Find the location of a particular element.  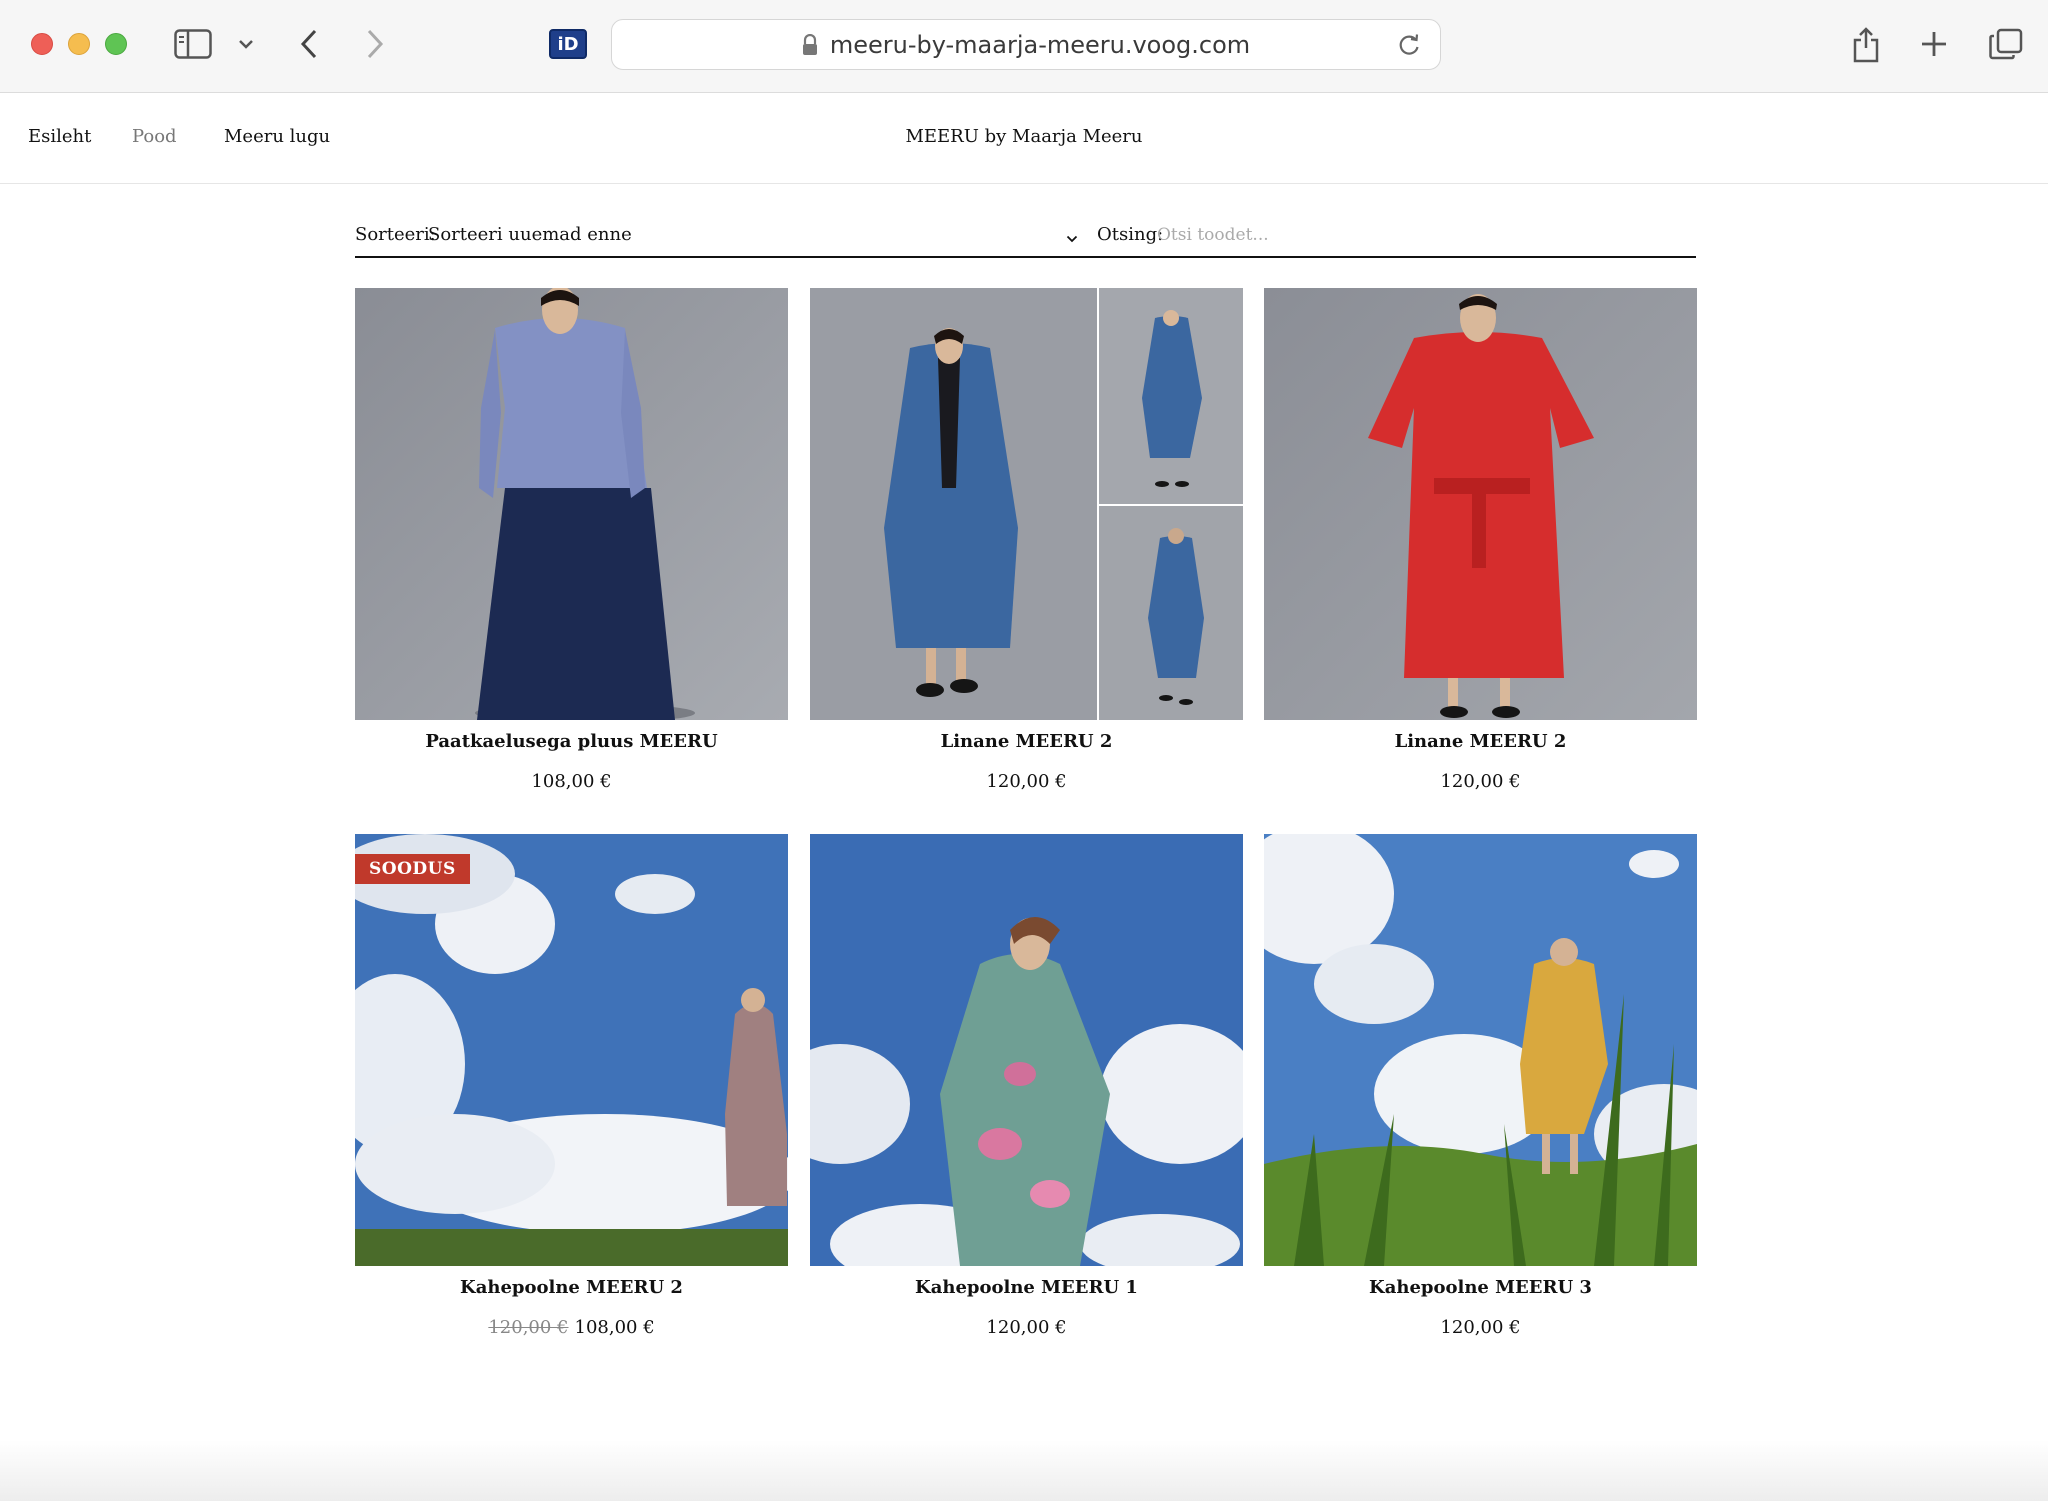

search-input is located at coordinates (1417, 235).